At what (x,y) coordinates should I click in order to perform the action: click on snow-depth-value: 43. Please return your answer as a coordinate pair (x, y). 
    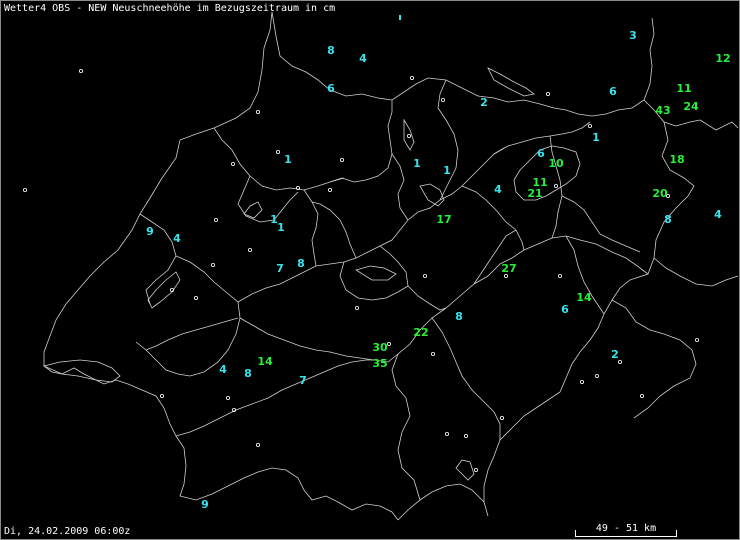
    Looking at the image, I should click on (662, 110).